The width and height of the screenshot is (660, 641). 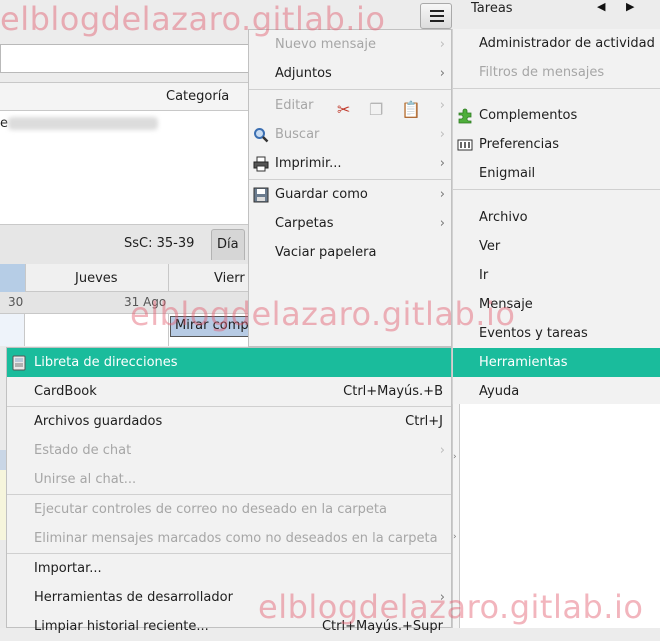 I want to click on menu-item-search: Buscar ›, so click(x=350, y=134).